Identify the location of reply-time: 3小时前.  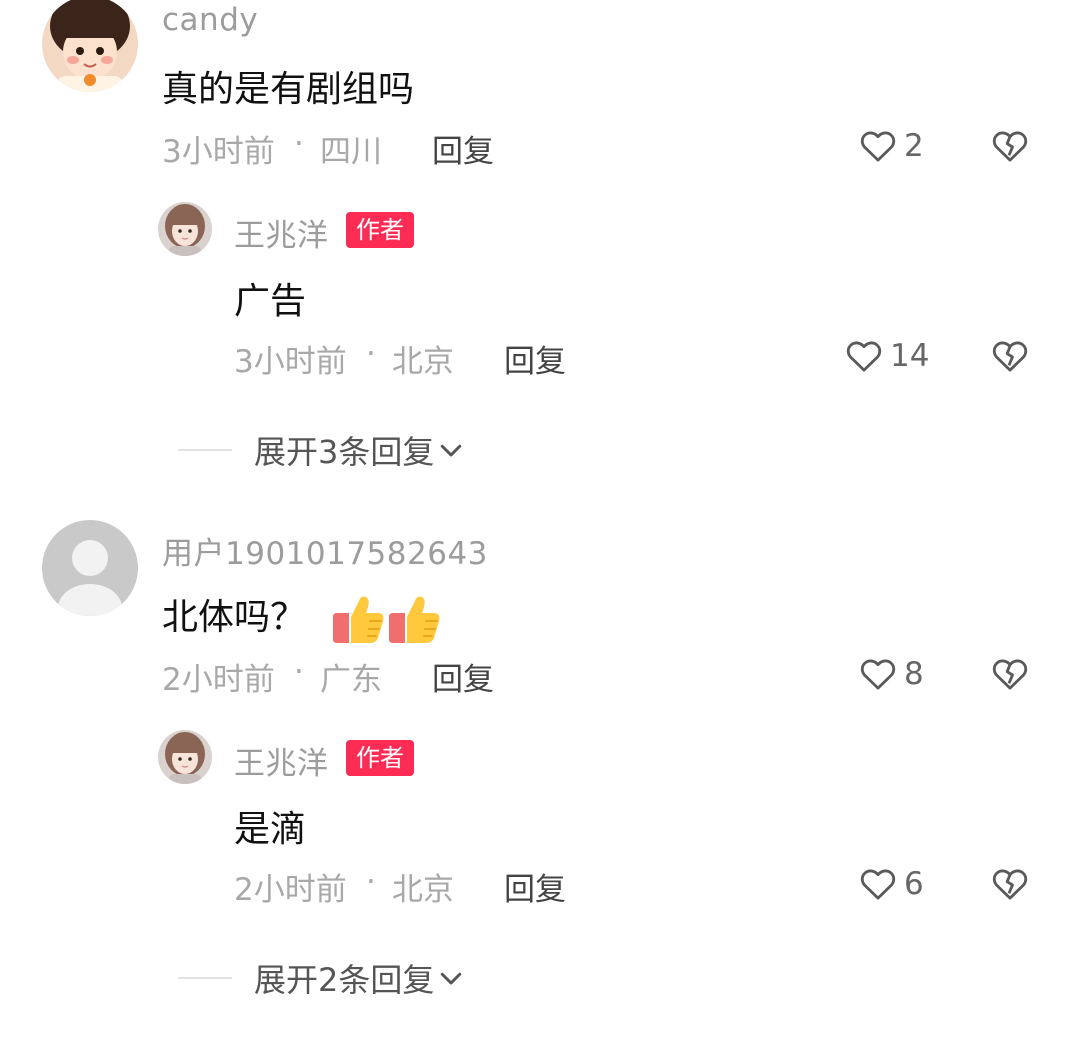
(290, 362).